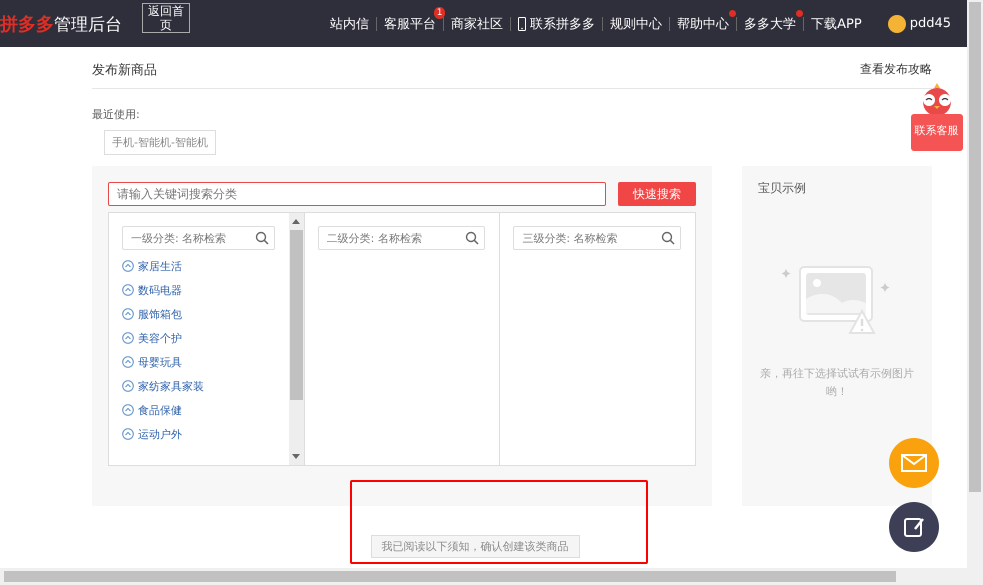 The height and width of the screenshot is (585, 983). Describe the element at coordinates (350, 23) in the screenshot. I see `nav-link: 站内信` at that location.